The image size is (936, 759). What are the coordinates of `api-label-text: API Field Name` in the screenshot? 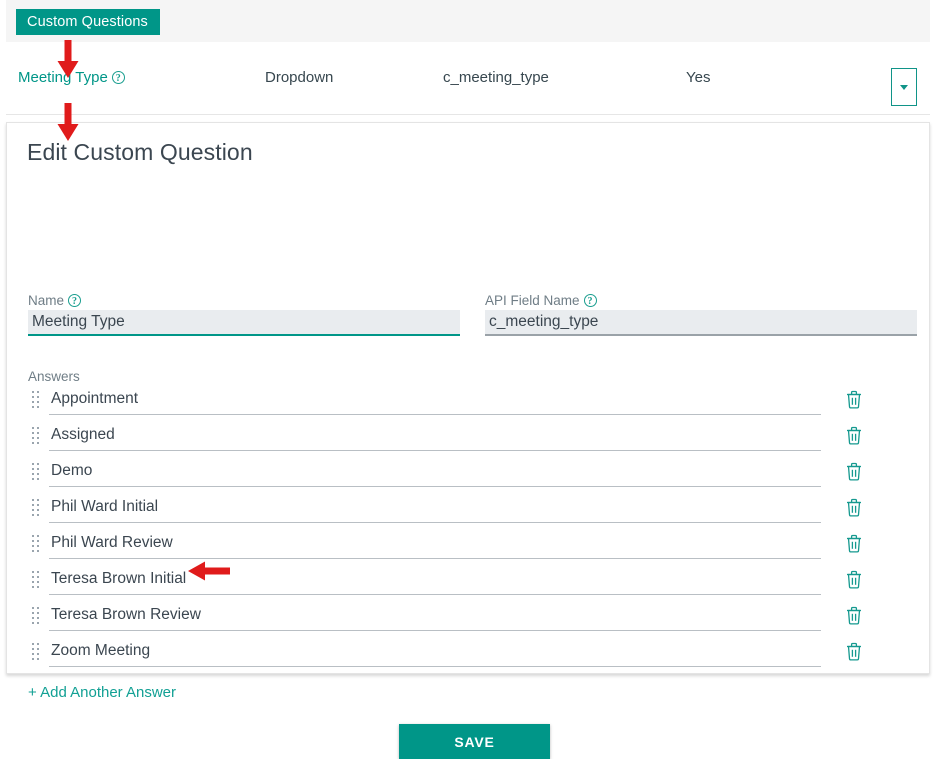 It's located at (532, 300).